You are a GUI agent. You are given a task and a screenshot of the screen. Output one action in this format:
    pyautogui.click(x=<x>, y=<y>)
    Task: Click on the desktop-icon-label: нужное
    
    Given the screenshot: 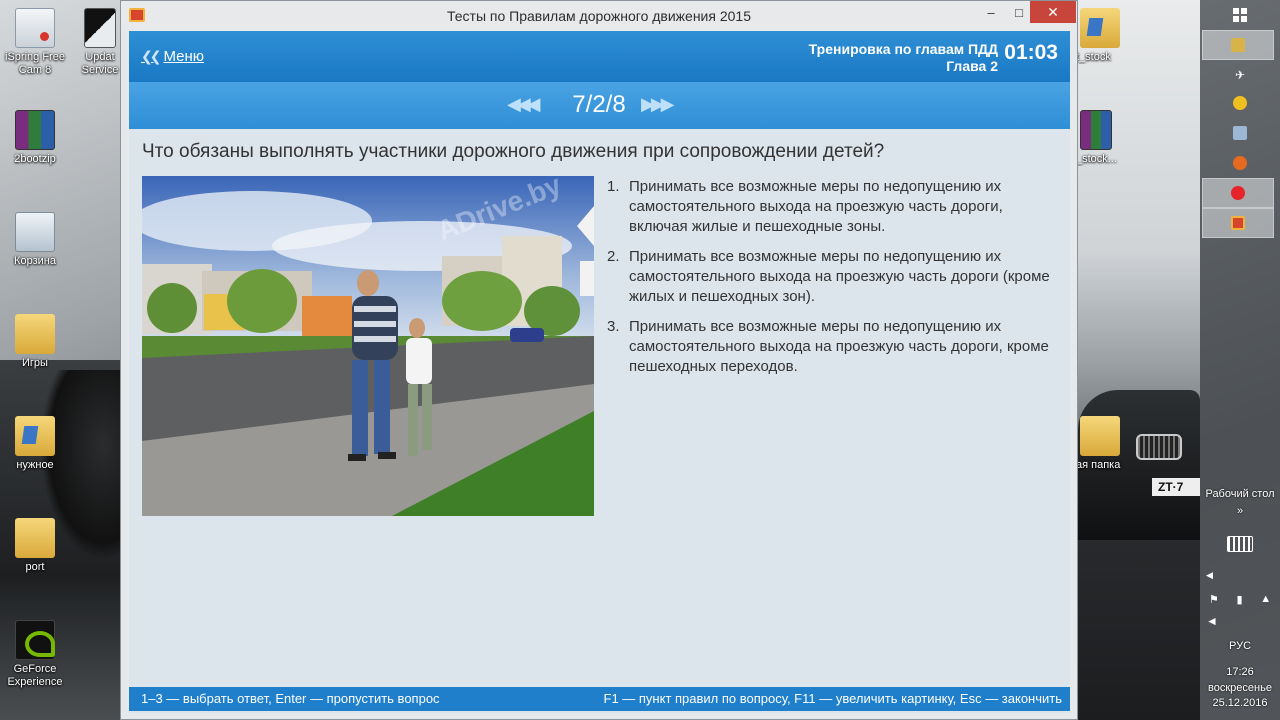 What is the action you would take?
    pyautogui.click(x=35, y=465)
    